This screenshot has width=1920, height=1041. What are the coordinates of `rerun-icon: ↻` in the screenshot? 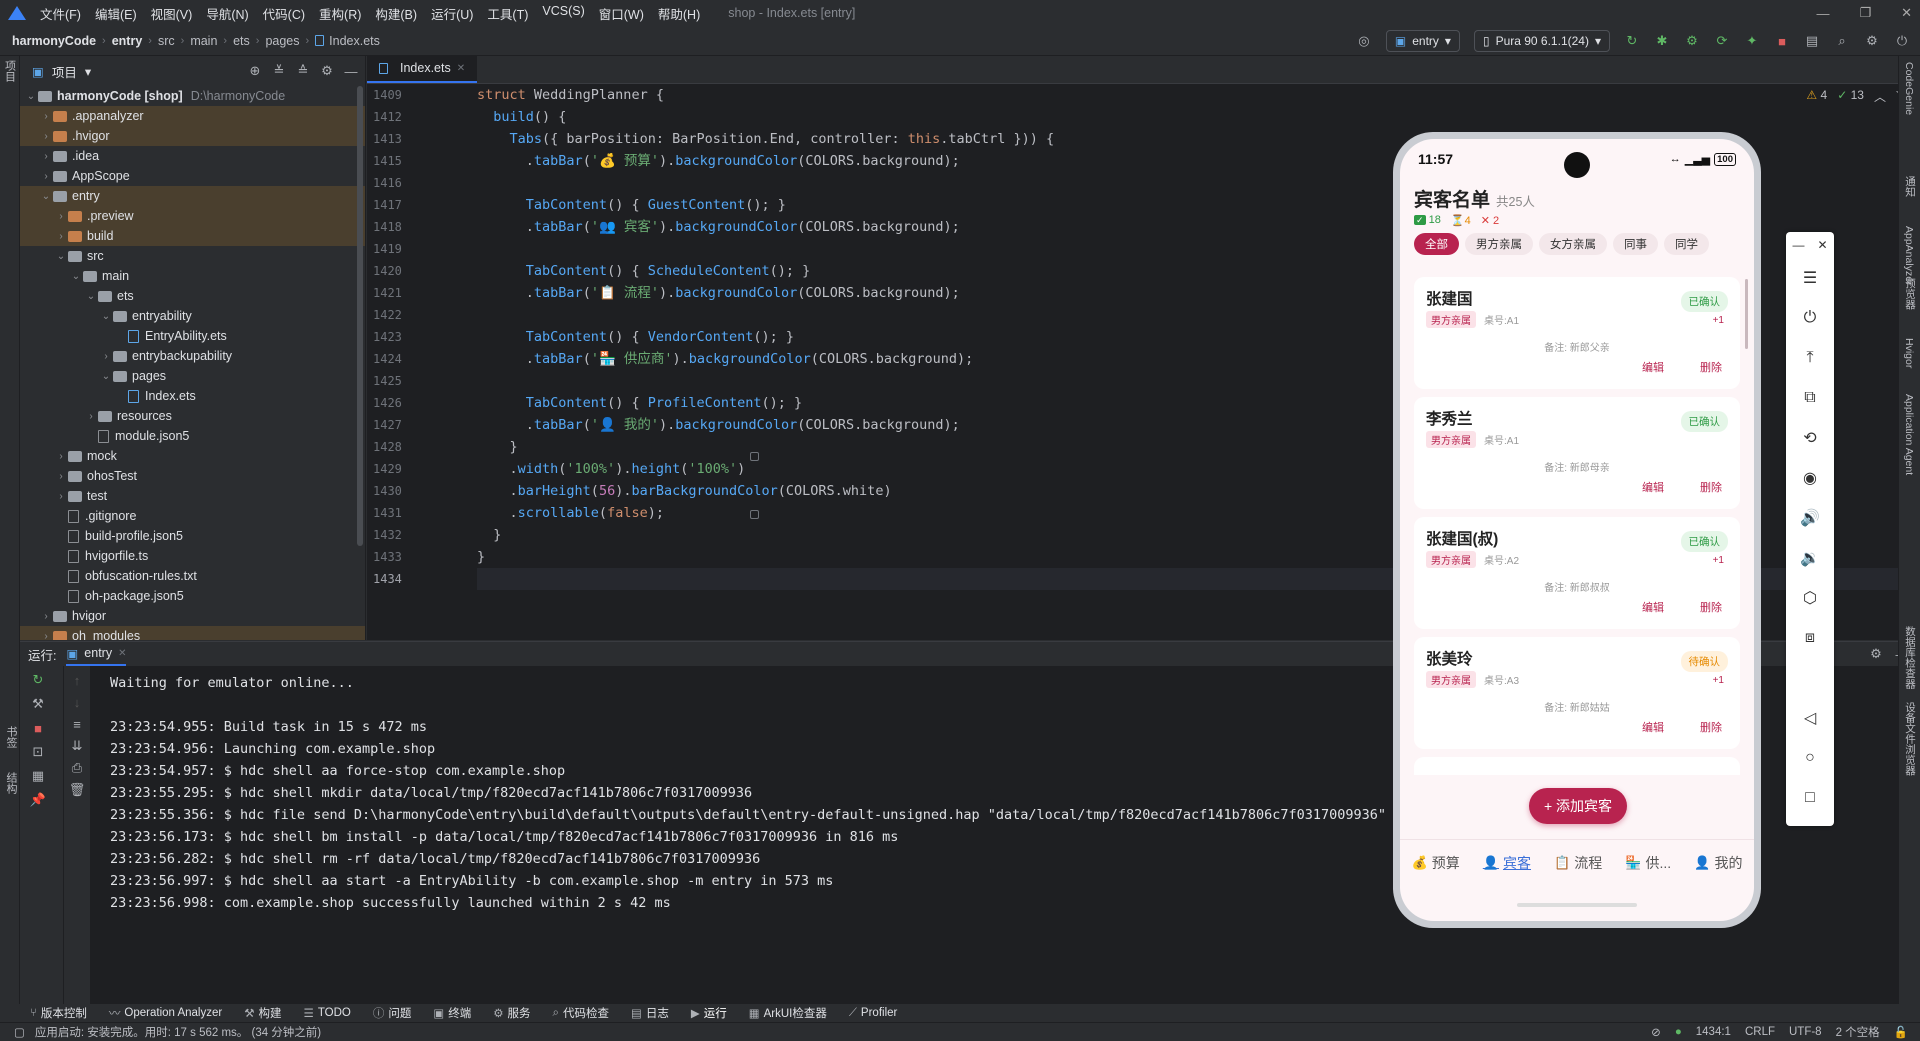 It's located at (38, 680).